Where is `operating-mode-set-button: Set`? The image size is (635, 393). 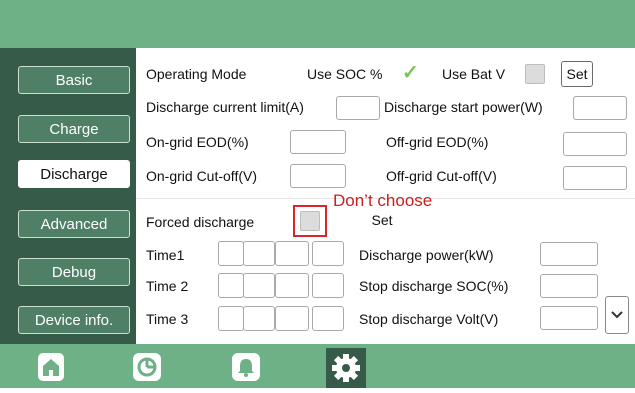
operating-mode-set-button: Set is located at coordinates (577, 74).